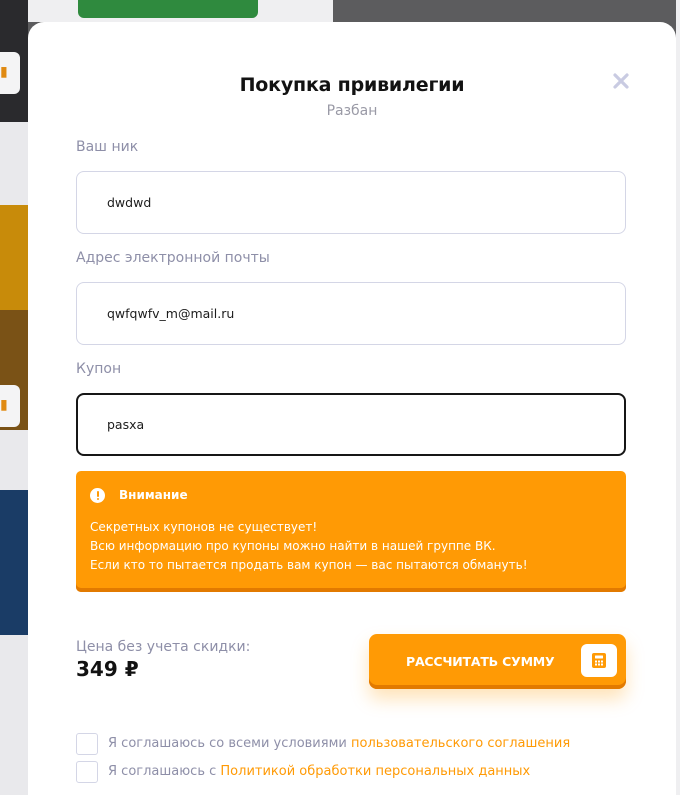 The width and height of the screenshot is (680, 795). What do you see at coordinates (375, 771) in the screenshot?
I see `privacy-policy-link: Политикой обработки персональных данных` at bounding box center [375, 771].